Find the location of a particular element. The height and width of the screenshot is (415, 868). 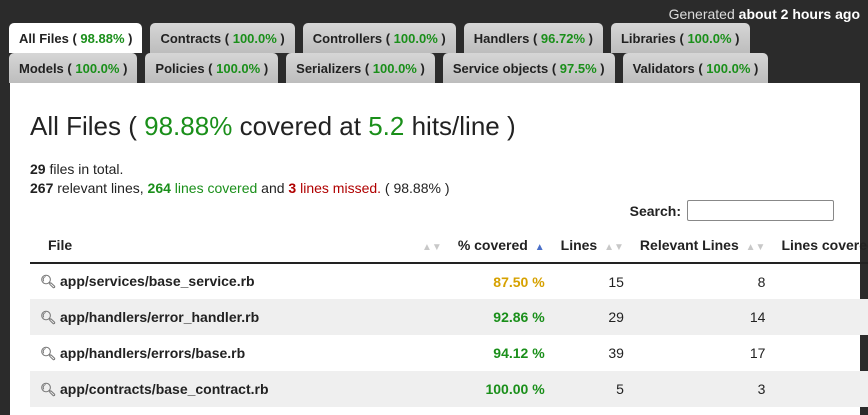

covered-percent: 92.86 % is located at coordinates (501, 317).